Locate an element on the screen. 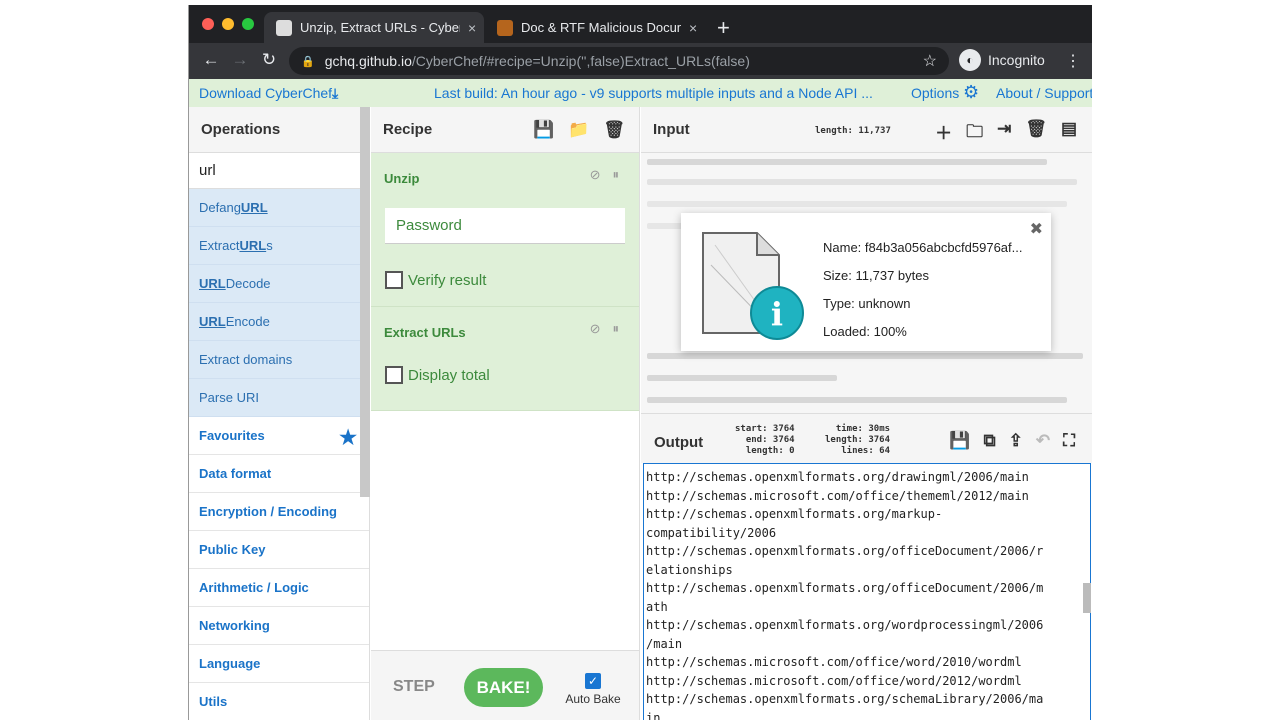  op-text: Defang is located at coordinates (220, 207).